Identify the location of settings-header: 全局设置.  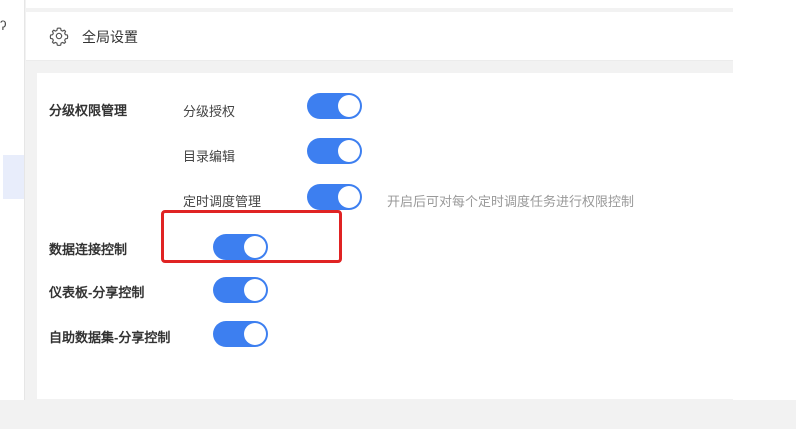
(379, 36).